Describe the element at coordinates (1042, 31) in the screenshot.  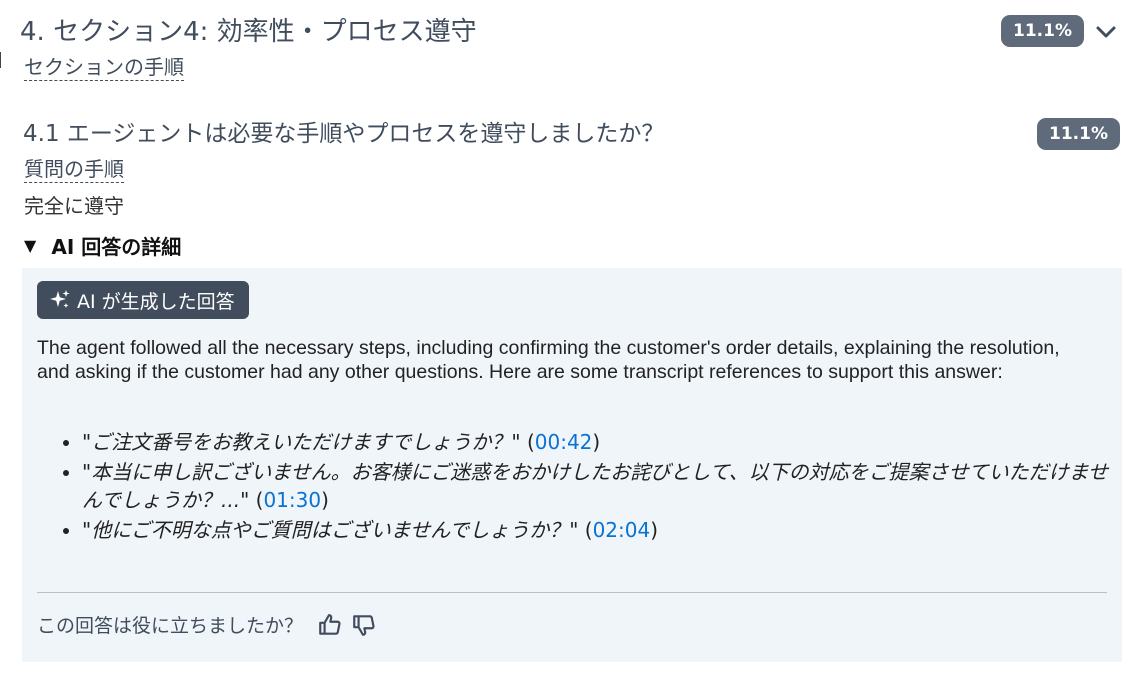
I see `section-score-badge: 11.1%` at that location.